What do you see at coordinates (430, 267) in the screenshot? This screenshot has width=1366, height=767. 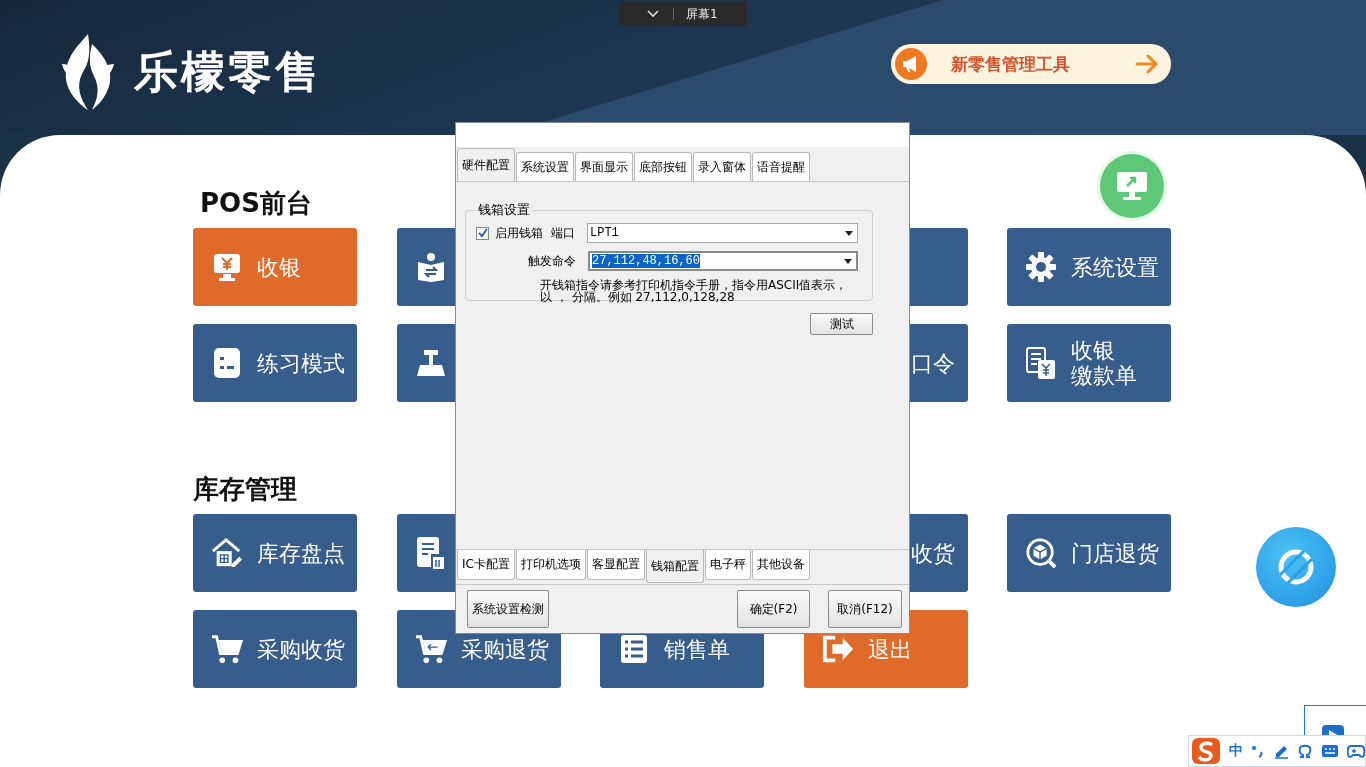 I see `book-exchange-icon` at bounding box center [430, 267].